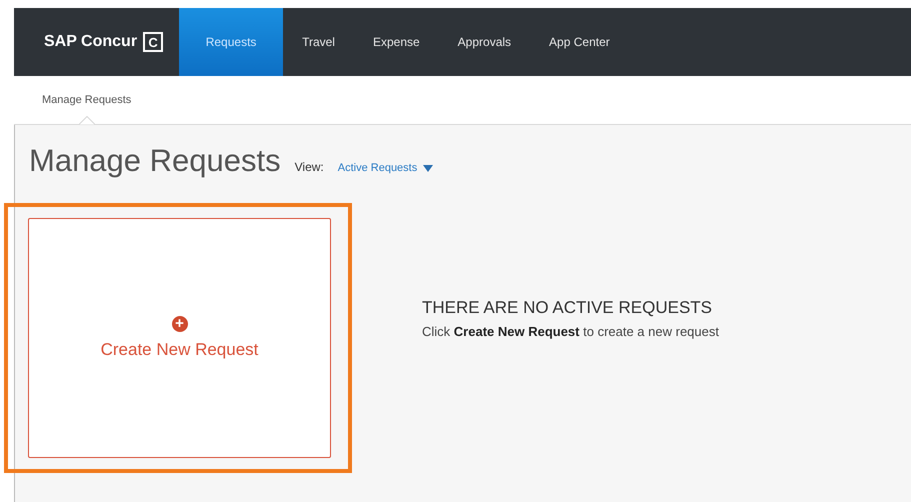 The width and height of the screenshot is (911, 502). I want to click on view-dropdown: Active Requests, so click(386, 168).